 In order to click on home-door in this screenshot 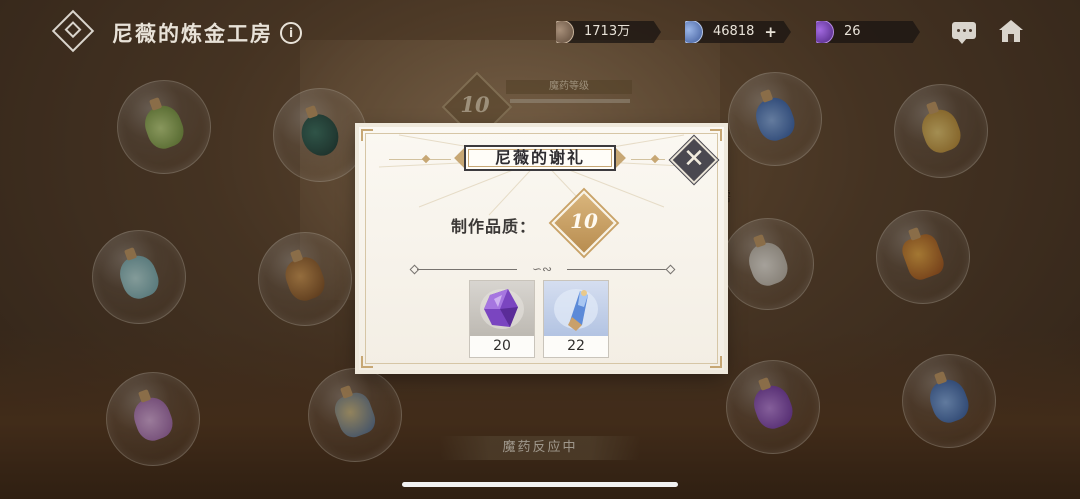, I will do `click(1011, 38)`.